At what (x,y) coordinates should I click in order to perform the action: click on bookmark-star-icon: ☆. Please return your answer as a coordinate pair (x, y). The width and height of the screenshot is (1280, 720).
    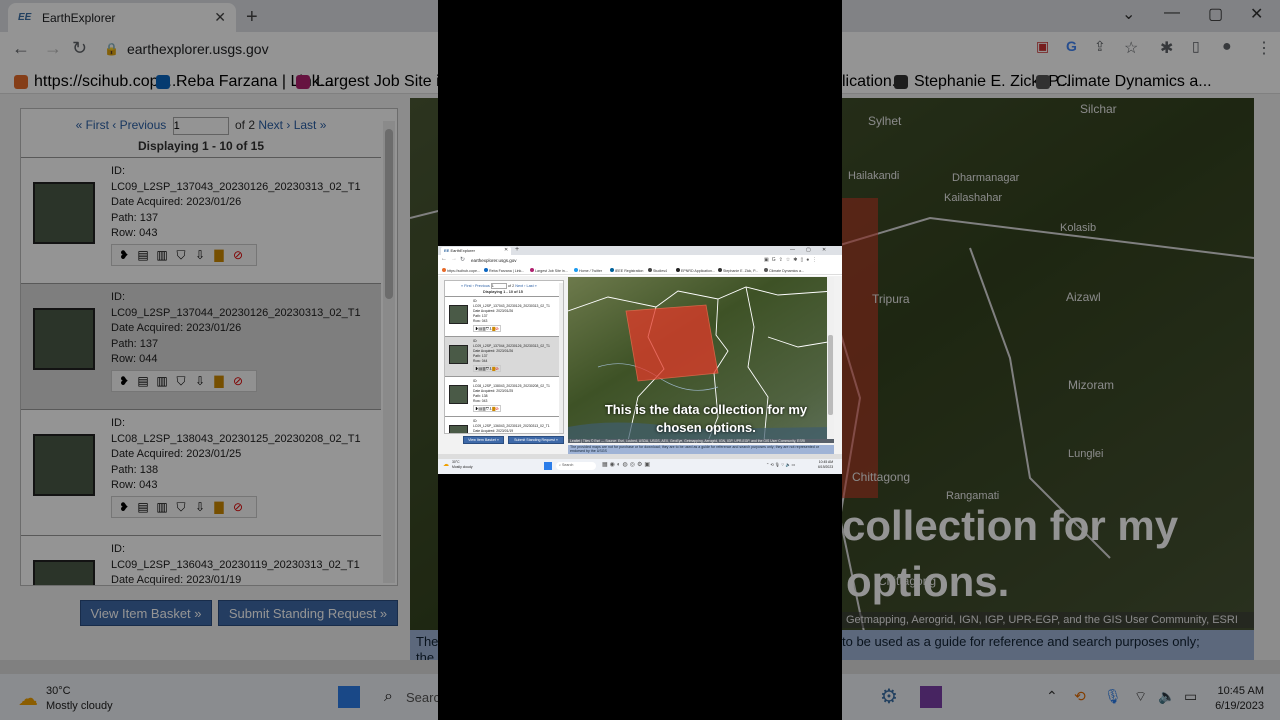
    Looking at the image, I should click on (1131, 48).